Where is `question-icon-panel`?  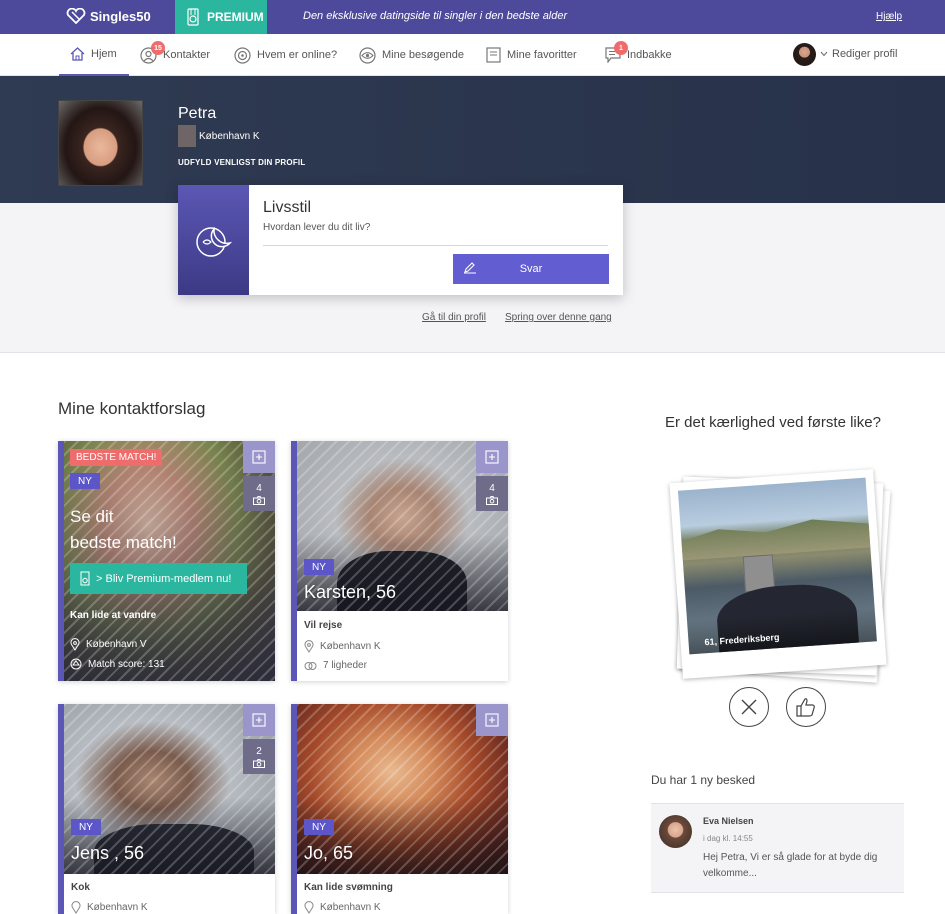 question-icon-panel is located at coordinates (213, 240).